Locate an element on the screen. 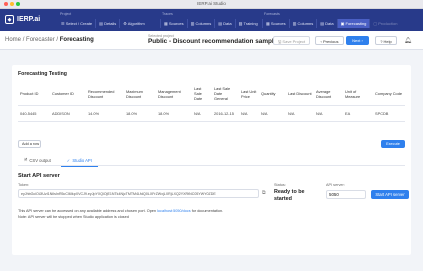 The height and width of the screenshot is (271, 423). help-button: ? Help is located at coordinates (386, 40).